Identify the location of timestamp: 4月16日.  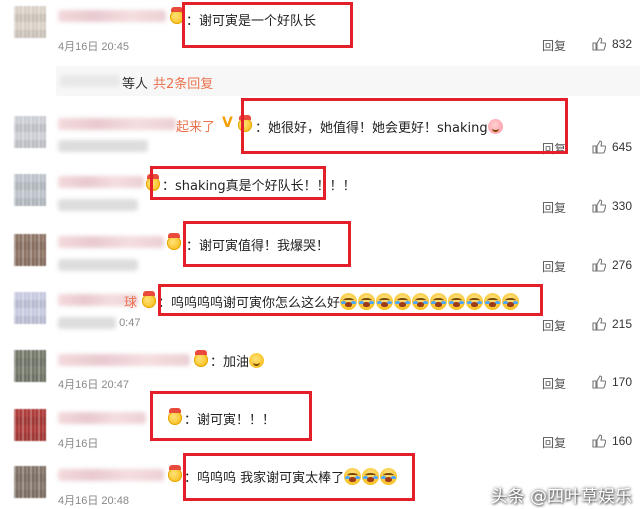
(78, 444).